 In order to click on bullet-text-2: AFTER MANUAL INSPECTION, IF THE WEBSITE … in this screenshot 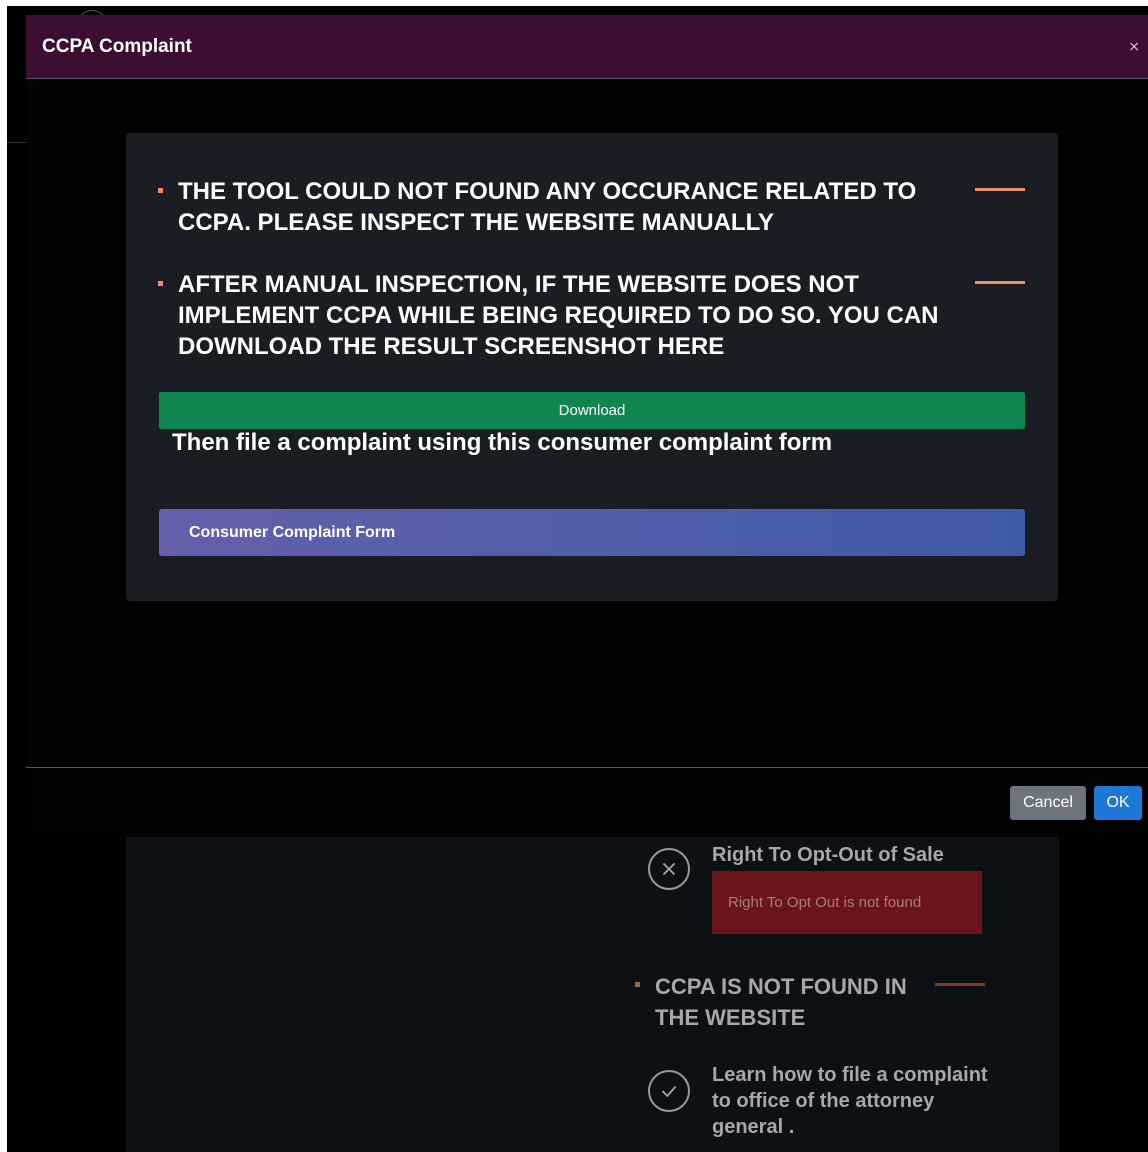, I will do `click(558, 315)`.